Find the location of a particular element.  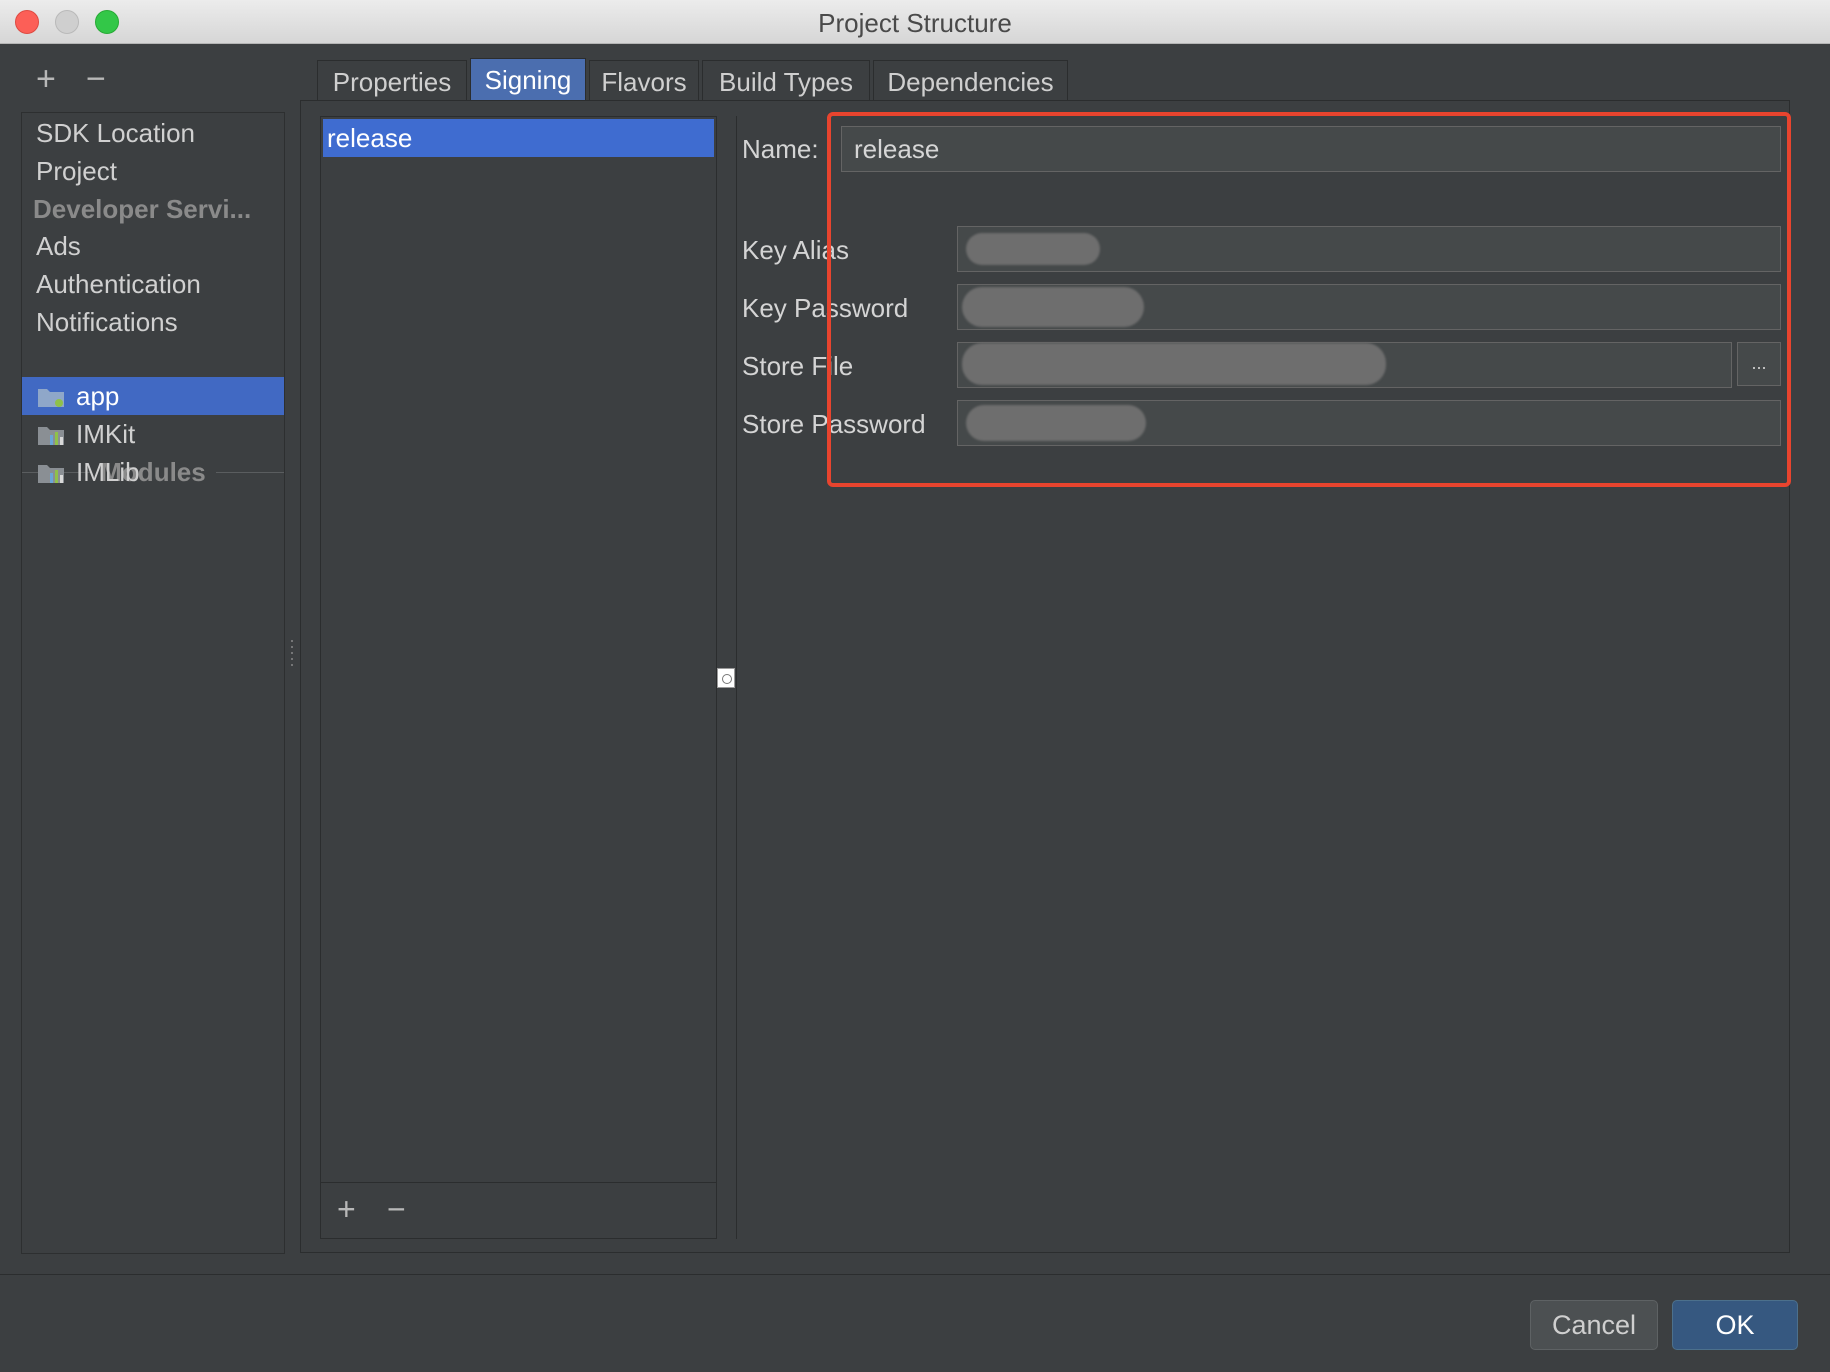

module-label: IMKit is located at coordinates (106, 434).